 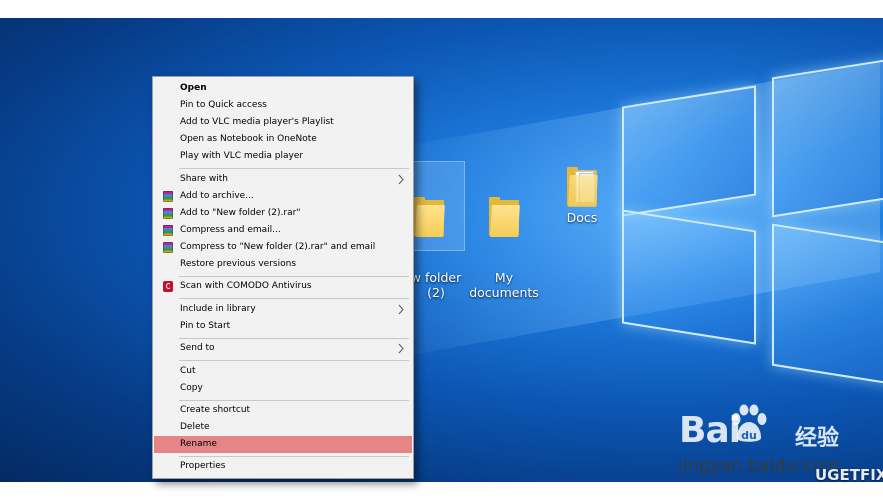 What do you see at coordinates (197, 348) in the screenshot?
I see `menu-item-label: Send to` at bounding box center [197, 348].